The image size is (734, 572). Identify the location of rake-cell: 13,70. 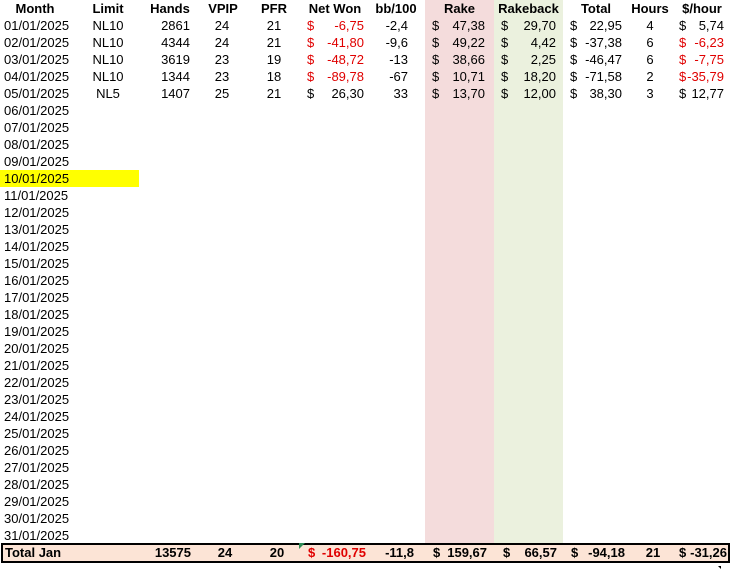
(462, 93).